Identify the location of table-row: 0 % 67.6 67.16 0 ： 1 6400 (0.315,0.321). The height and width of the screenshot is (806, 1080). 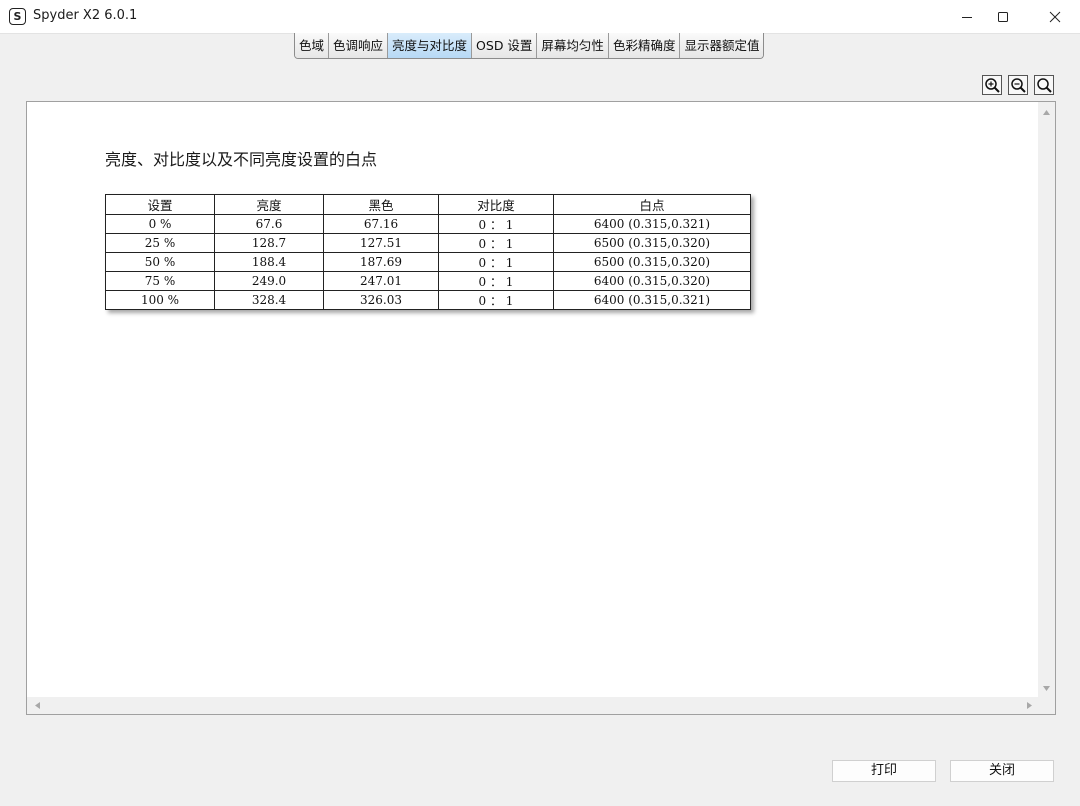
(428, 224).